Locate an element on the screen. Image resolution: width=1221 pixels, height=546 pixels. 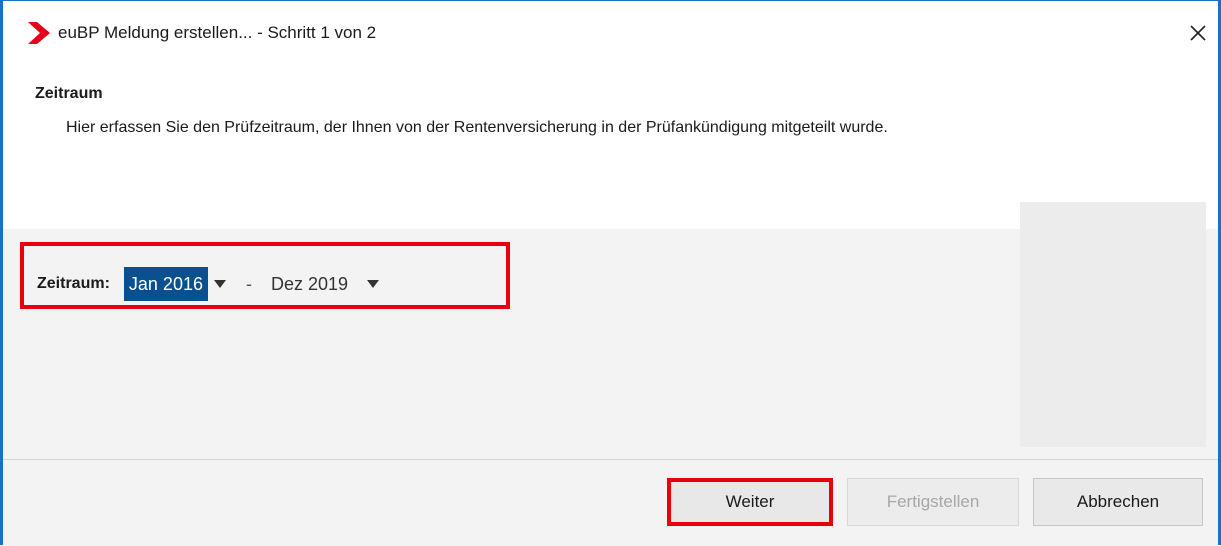
period-row: Zeitraum: Jan 2016 - Dez 2019 is located at coordinates (211, 284).